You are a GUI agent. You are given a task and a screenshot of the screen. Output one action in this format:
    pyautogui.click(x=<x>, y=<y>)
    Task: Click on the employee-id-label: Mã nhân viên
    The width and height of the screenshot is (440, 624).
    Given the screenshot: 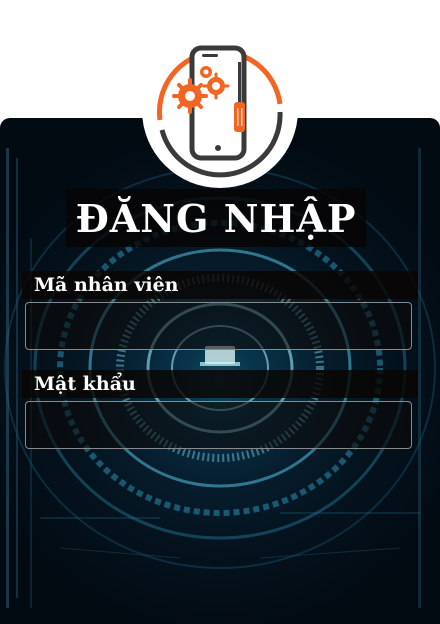 What is the action you would take?
    pyautogui.click(x=106, y=285)
    